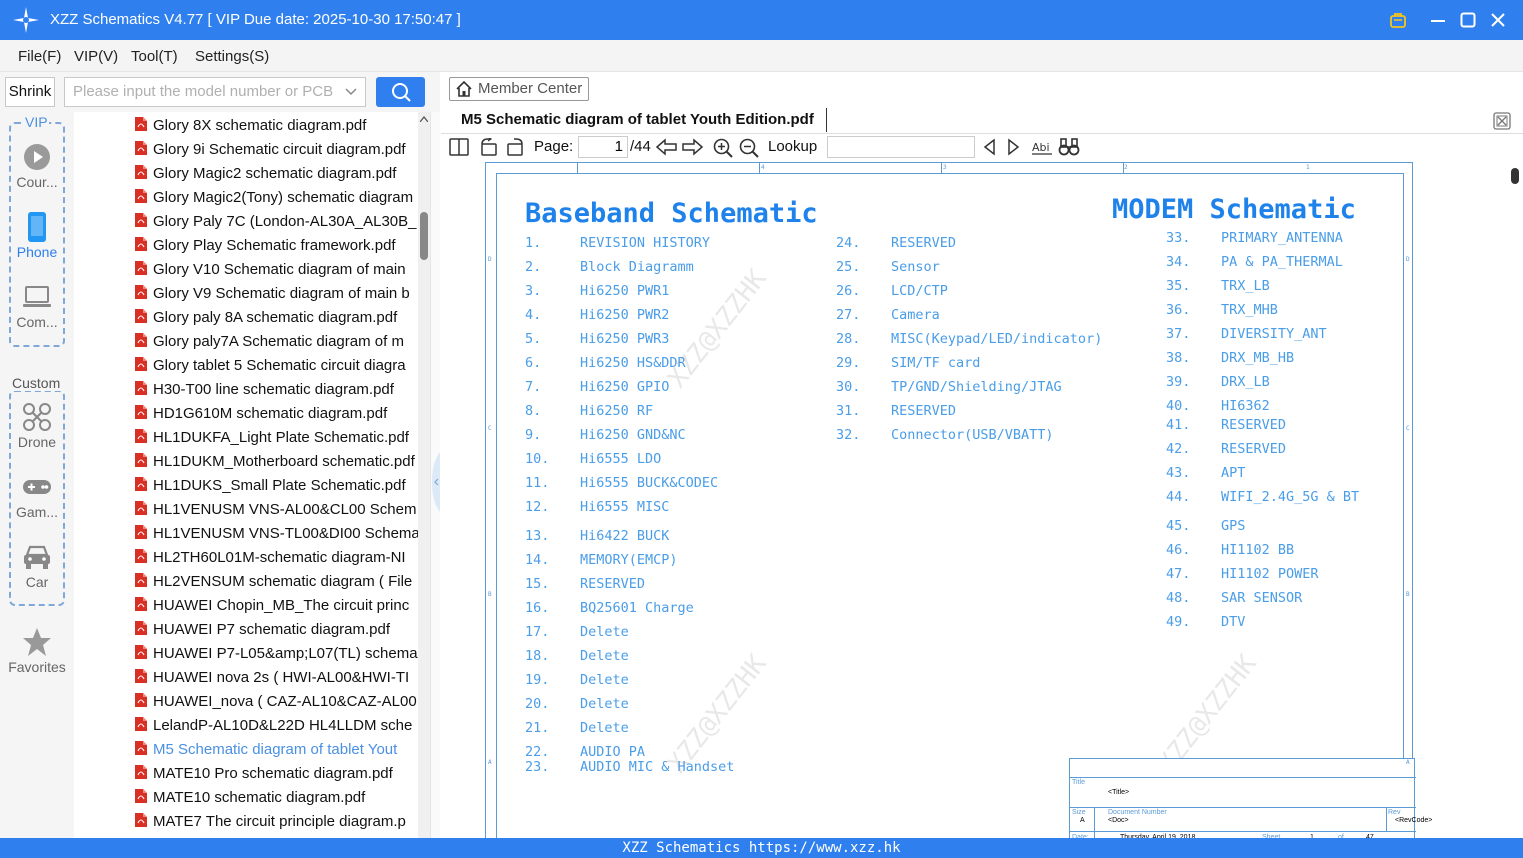 The width and height of the screenshot is (1523, 858). Describe the element at coordinates (617, 411) in the screenshot. I see `index-entry: Hi6250 RF` at that location.